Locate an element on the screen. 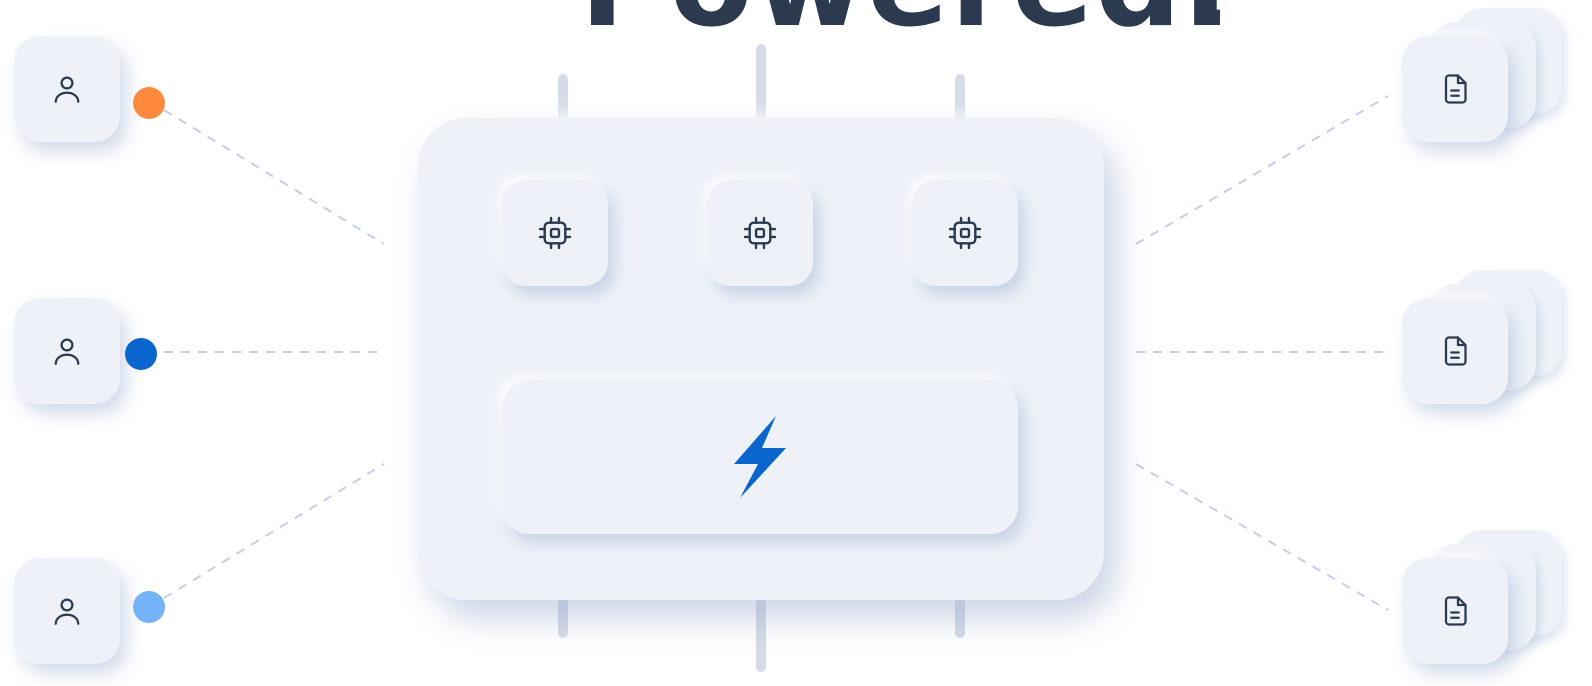 Image resolution: width=1592 pixels, height=686 pixels. connector-line-right-bottom is located at coordinates (1262, 537).